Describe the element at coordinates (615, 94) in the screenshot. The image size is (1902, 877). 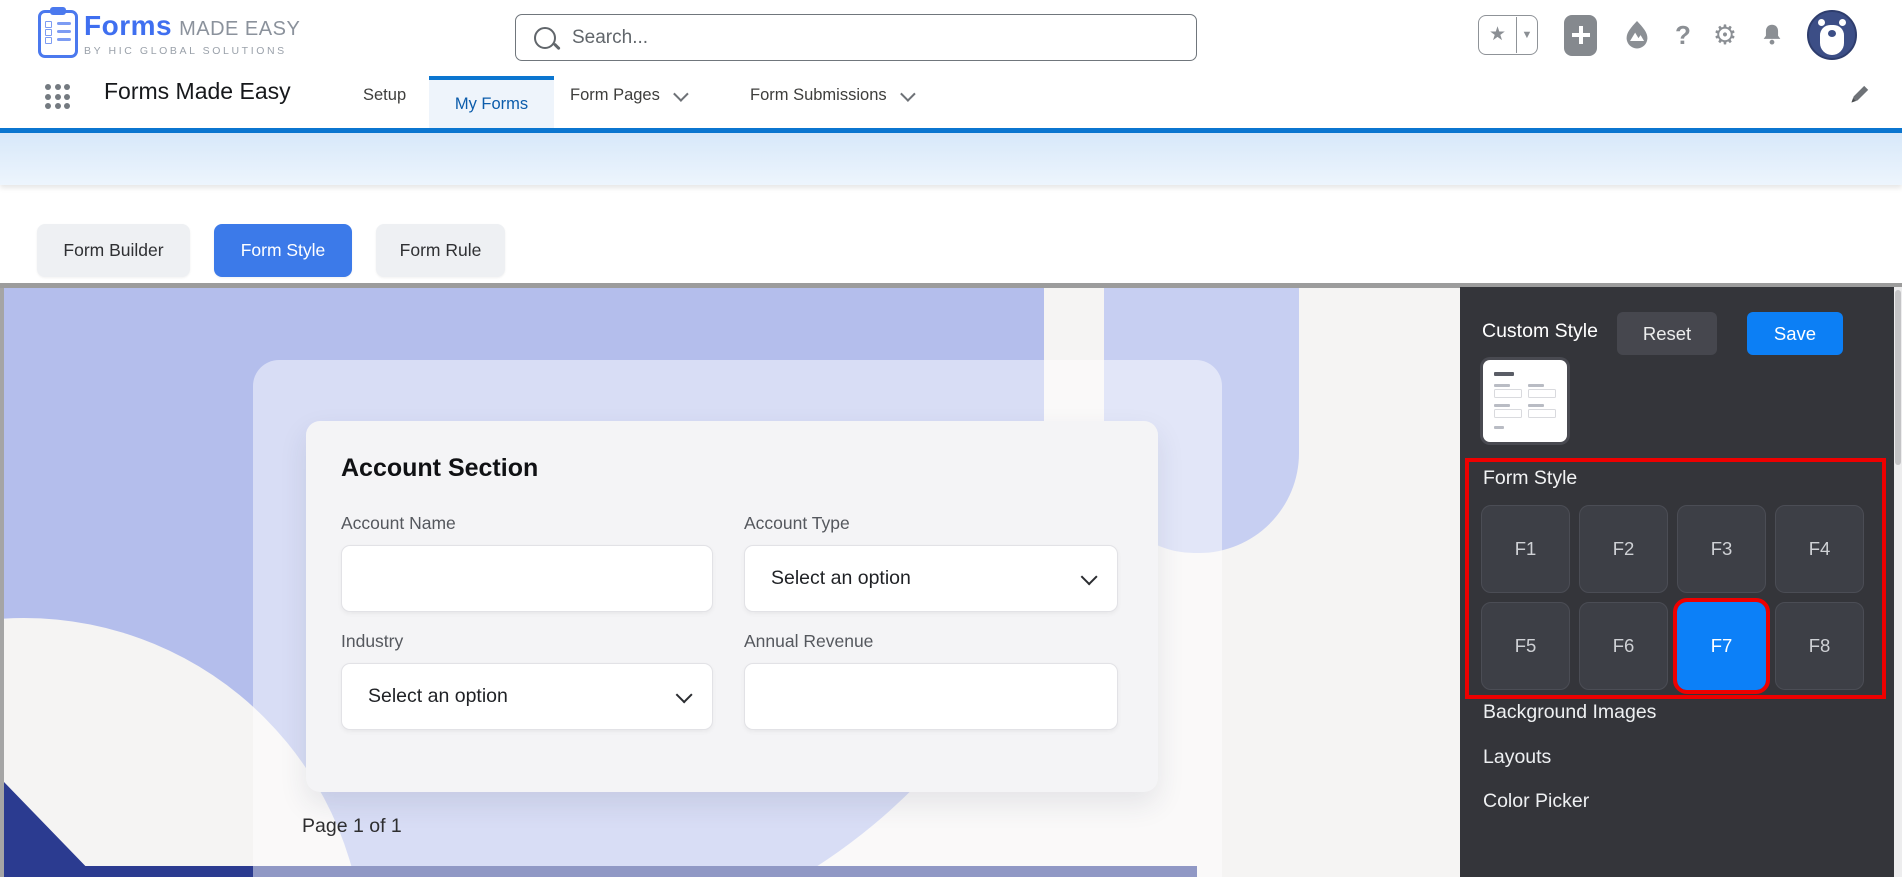
I see `nav-tab-label: Form Pages` at that location.